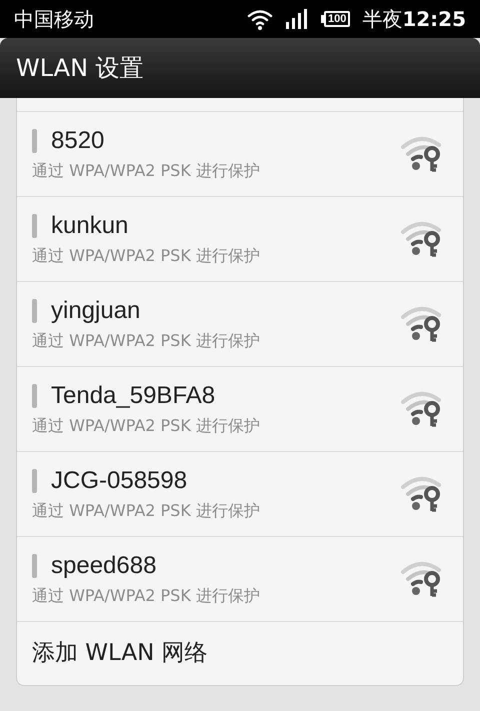  What do you see at coordinates (240, 579) in the screenshot?
I see `network-item: speed688 通过 WPA/WPA2 PSK 进行保护` at bounding box center [240, 579].